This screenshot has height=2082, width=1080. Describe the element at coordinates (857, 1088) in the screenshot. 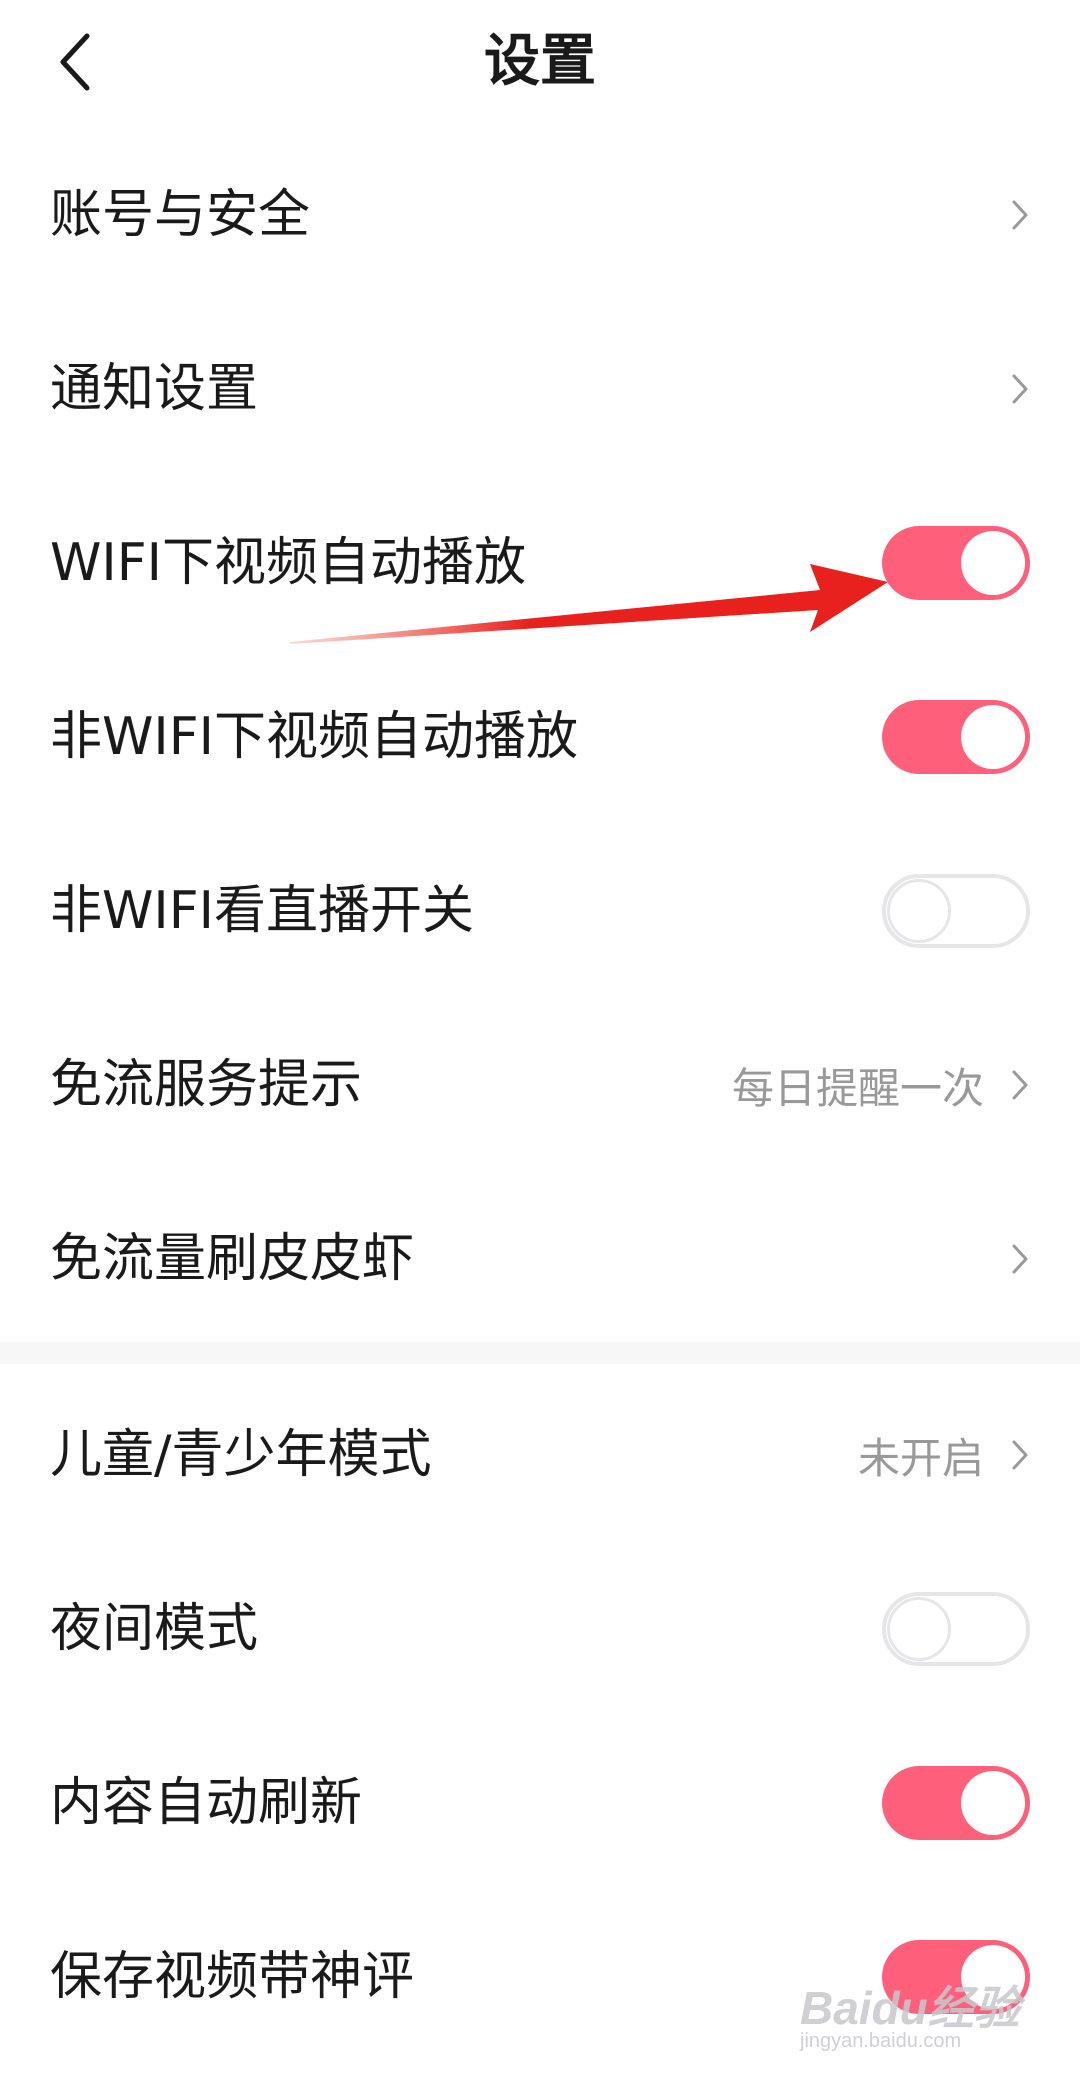

I see `setting-value: 每日提醒一次` at that location.